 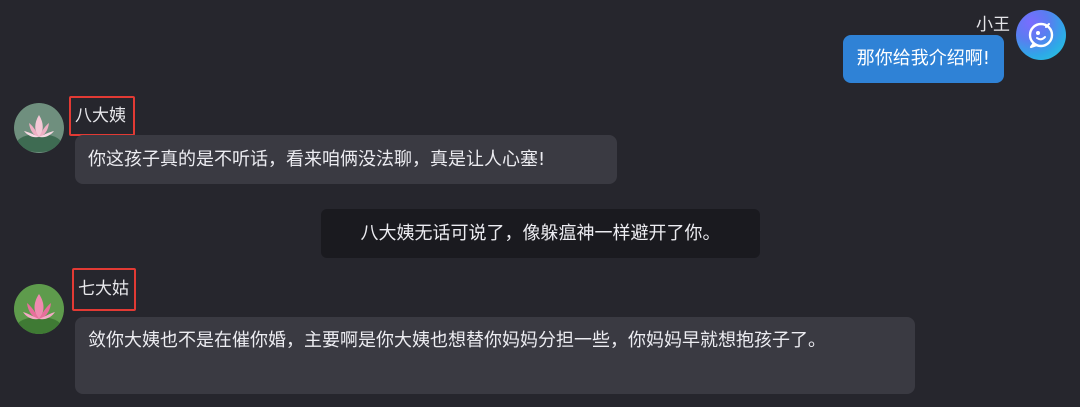 I want to click on message-bubble-1: 你这孩子真的是不听话，看来咱俩没法聊，真是让人心塞!, so click(x=346, y=159).